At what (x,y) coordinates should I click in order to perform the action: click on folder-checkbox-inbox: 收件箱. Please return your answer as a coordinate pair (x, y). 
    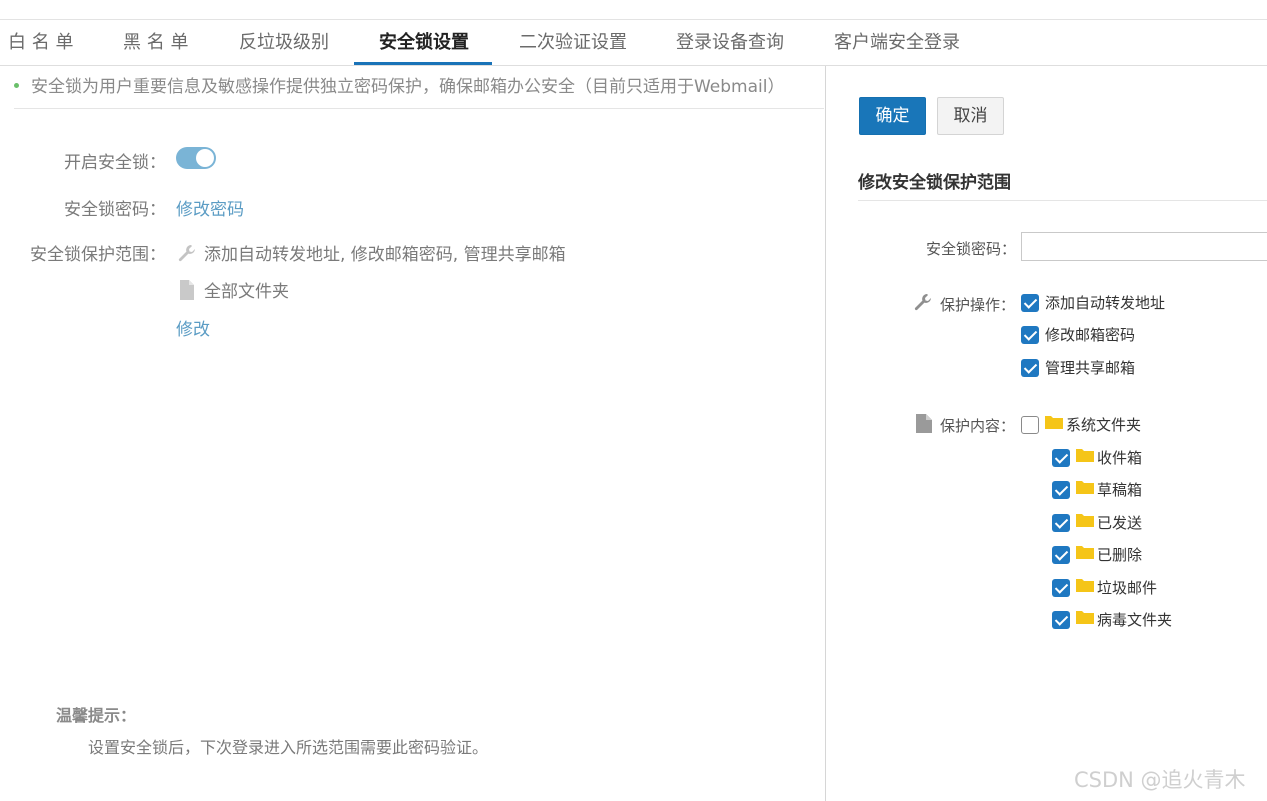
    Looking at the image, I should click on (1097, 458).